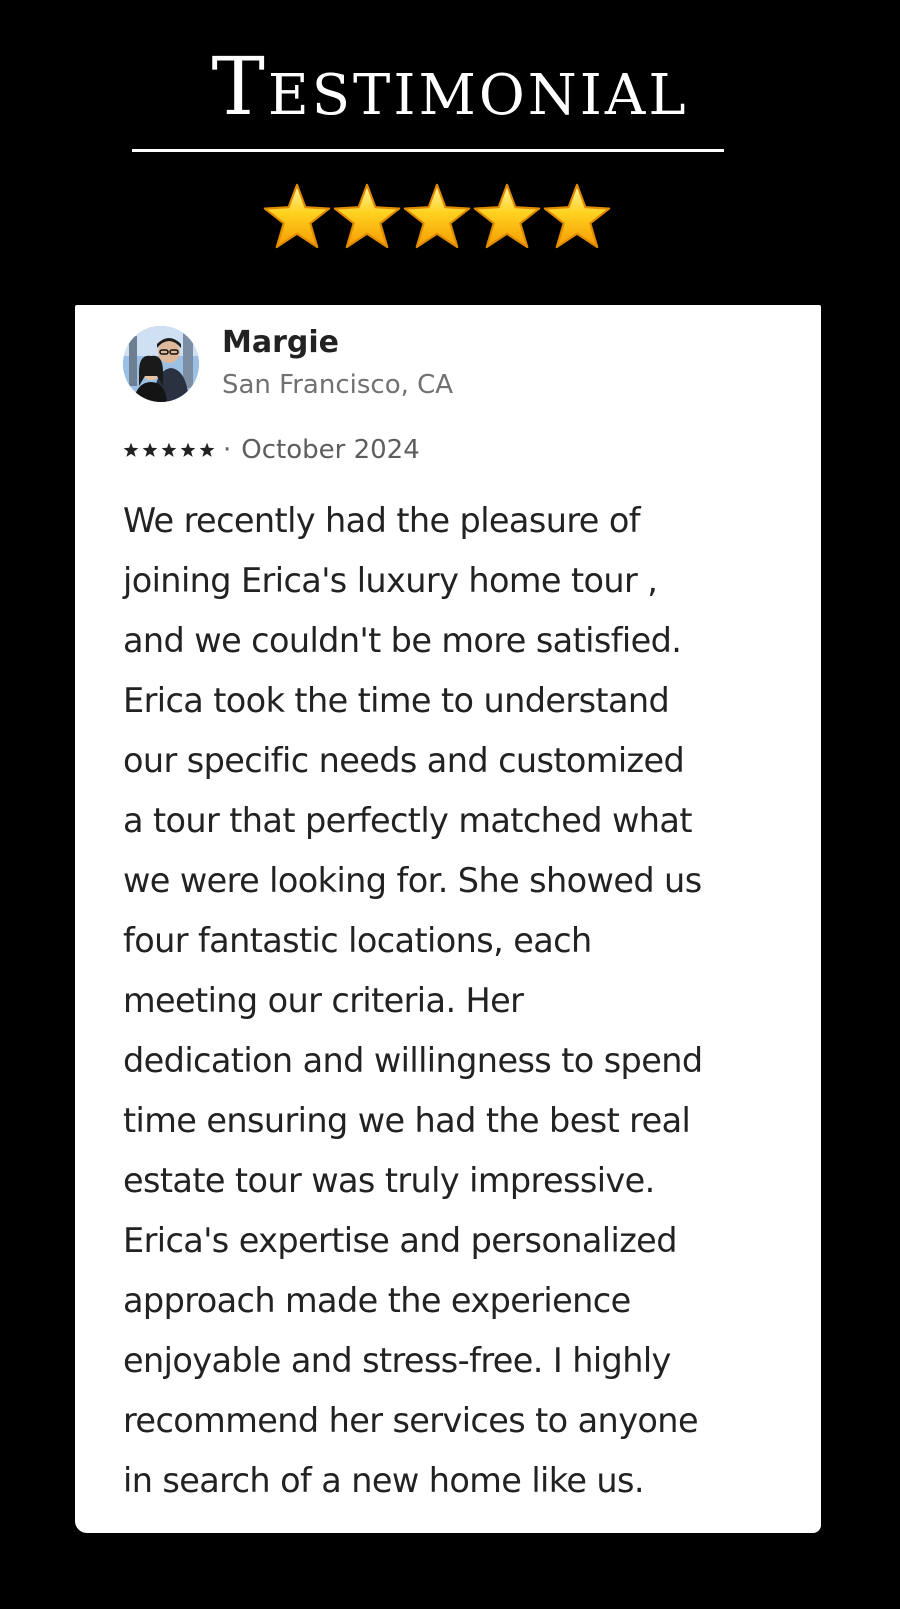 Image resolution: width=900 pixels, height=1609 pixels. What do you see at coordinates (450, 86) in the screenshot?
I see `page-title: Testimonial` at bounding box center [450, 86].